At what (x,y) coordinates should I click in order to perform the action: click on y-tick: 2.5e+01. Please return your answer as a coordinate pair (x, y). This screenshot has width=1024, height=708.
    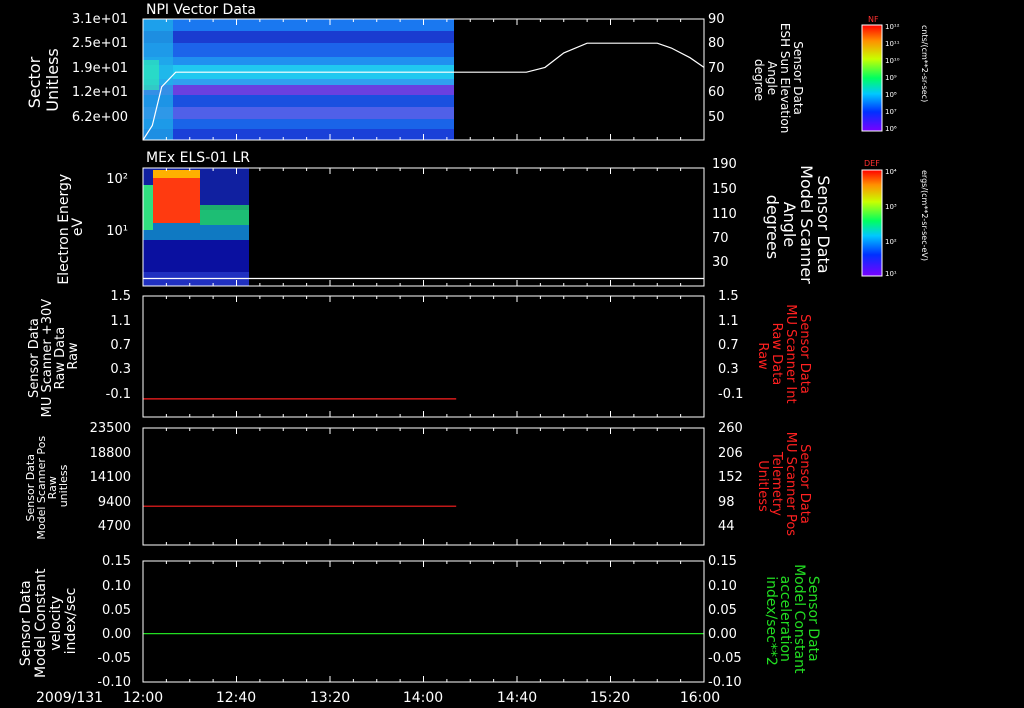
    Looking at the image, I should click on (100, 43).